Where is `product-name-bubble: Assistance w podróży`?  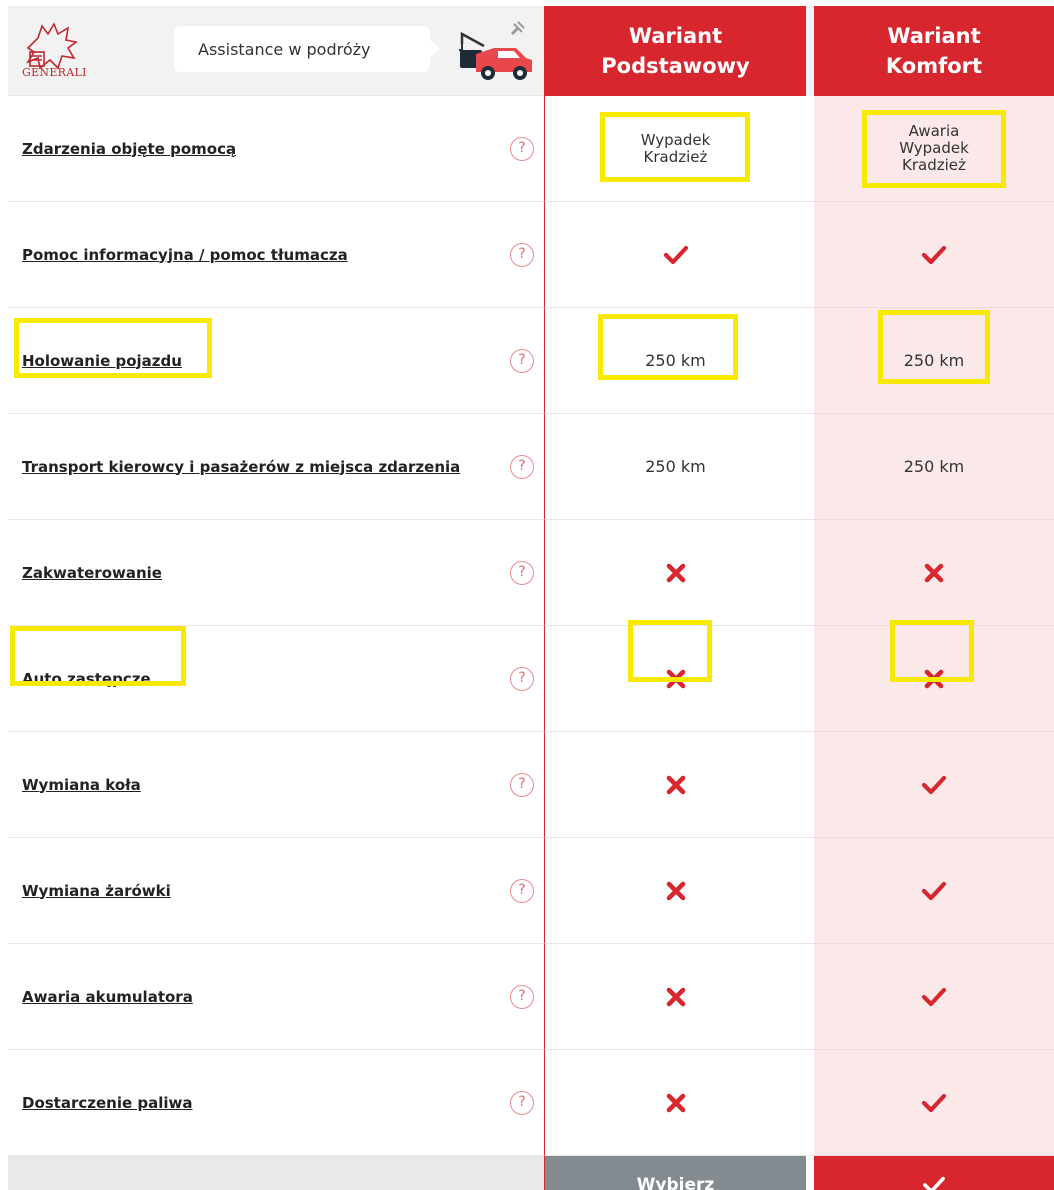 product-name-bubble: Assistance w podróży is located at coordinates (307, 49).